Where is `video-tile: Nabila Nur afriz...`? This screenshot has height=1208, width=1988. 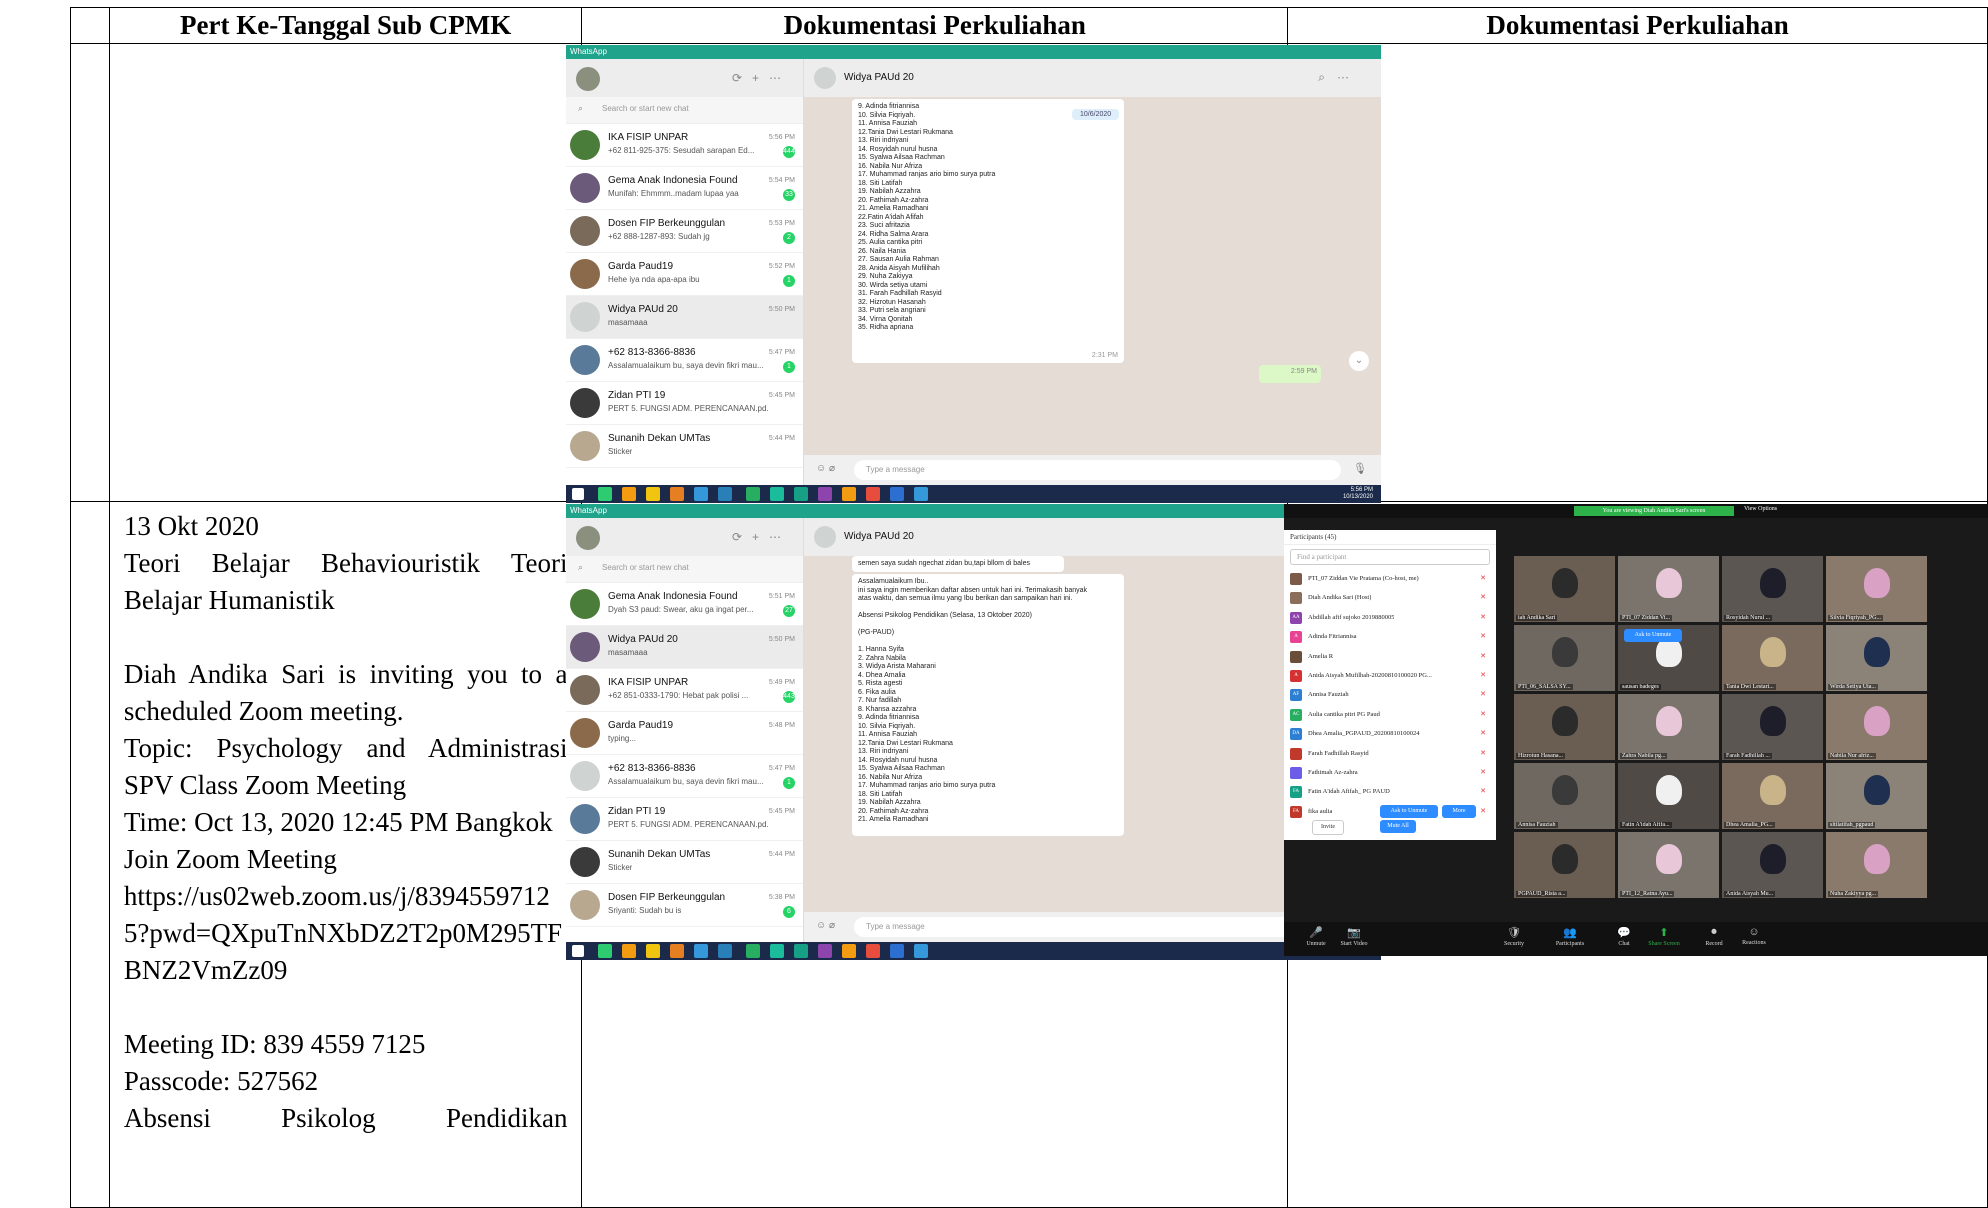
video-tile: Nabila Nur afriz... is located at coordinates (1876, 727).